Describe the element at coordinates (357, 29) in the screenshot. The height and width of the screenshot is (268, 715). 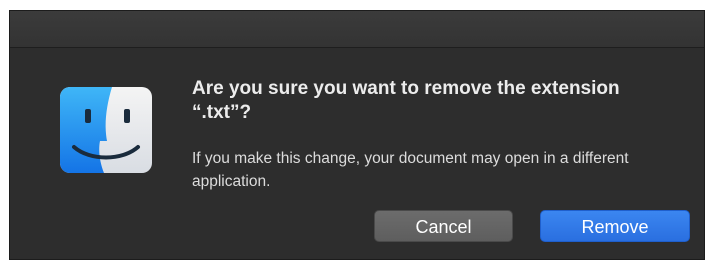
I see `dialog-titlebar` at that location.